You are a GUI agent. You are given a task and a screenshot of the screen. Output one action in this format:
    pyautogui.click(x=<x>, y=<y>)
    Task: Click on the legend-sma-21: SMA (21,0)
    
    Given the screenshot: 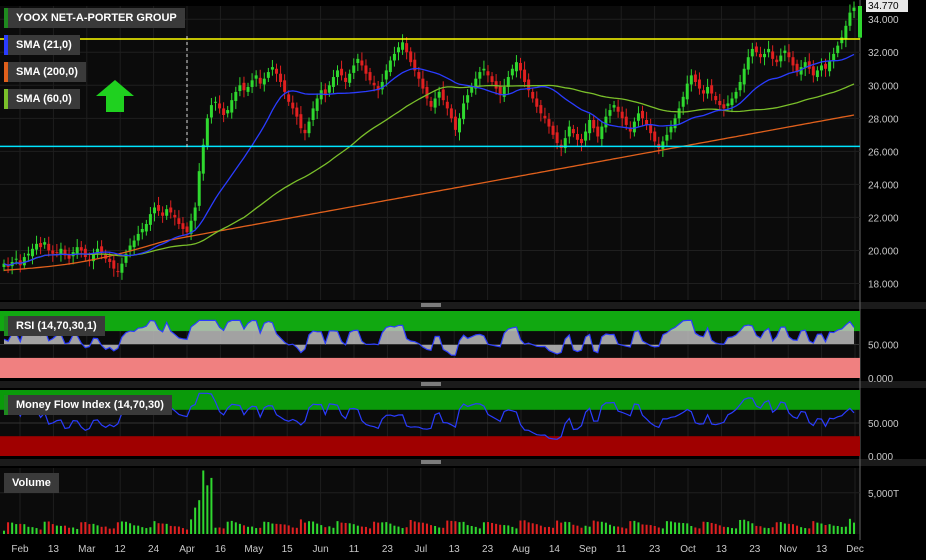 What is the action you would take?
    pyautogui.click(x=42, y=45)
    